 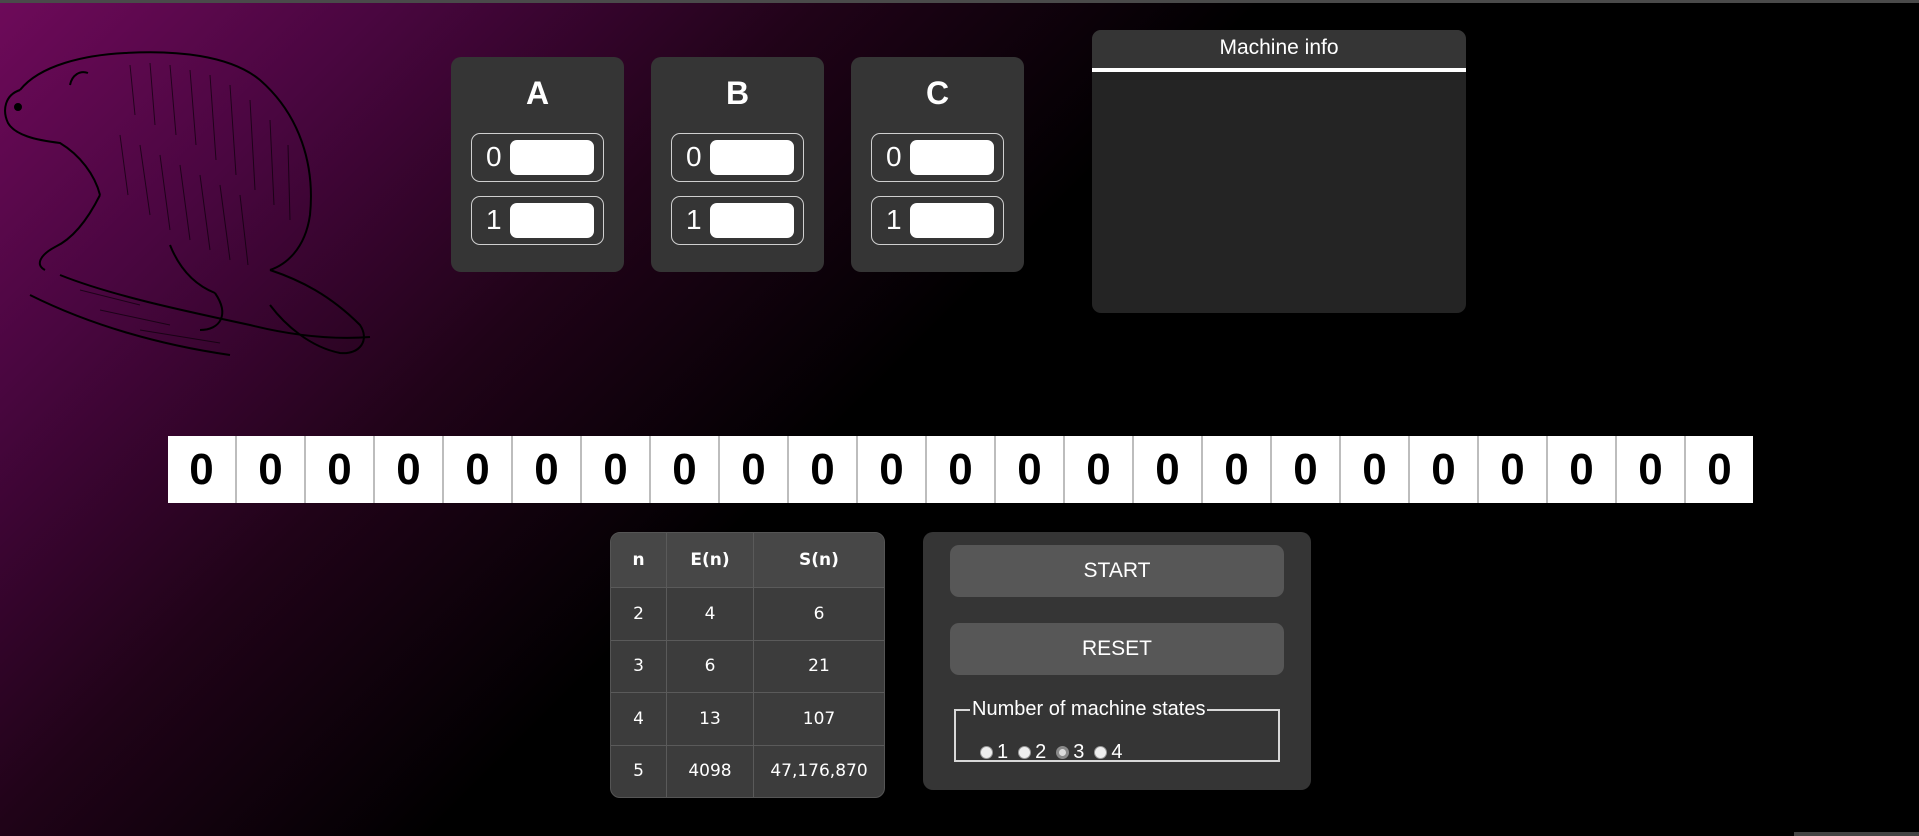 I want to click on state-option-1: 1, so click(x=994, y=752).